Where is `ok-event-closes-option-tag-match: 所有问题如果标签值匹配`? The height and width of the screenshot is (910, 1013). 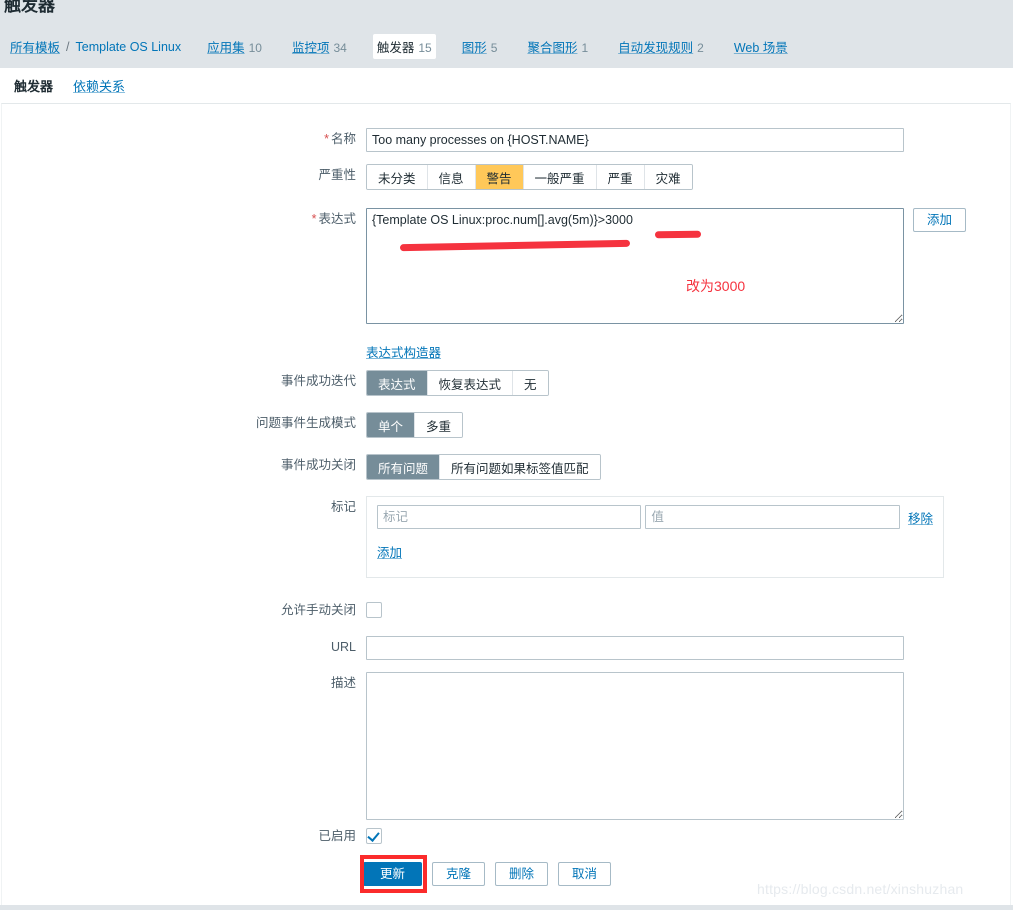 ok-event-closes-option-tag-match: 所有问题如果标签值匹配 is located at coordinates (520, 467).